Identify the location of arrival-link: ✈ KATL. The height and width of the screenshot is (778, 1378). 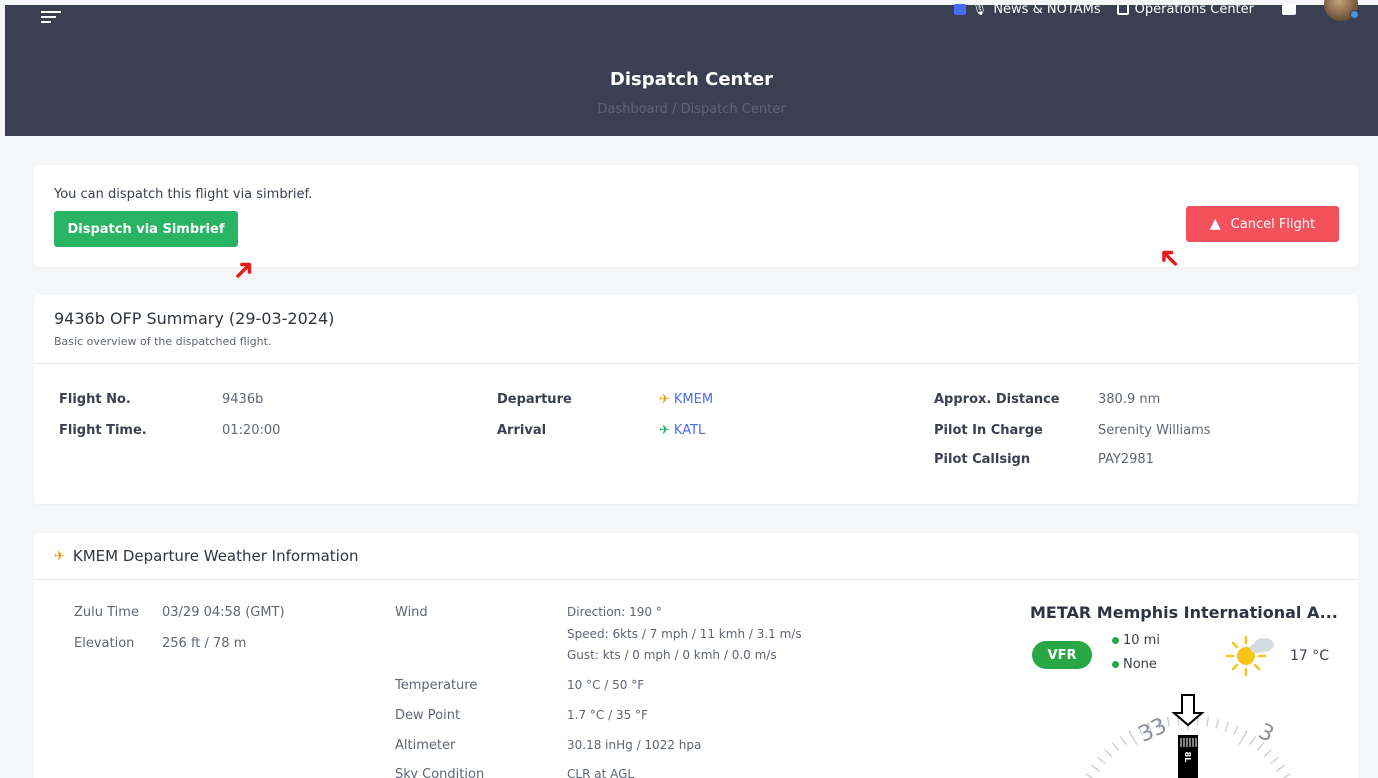
(682, 430).